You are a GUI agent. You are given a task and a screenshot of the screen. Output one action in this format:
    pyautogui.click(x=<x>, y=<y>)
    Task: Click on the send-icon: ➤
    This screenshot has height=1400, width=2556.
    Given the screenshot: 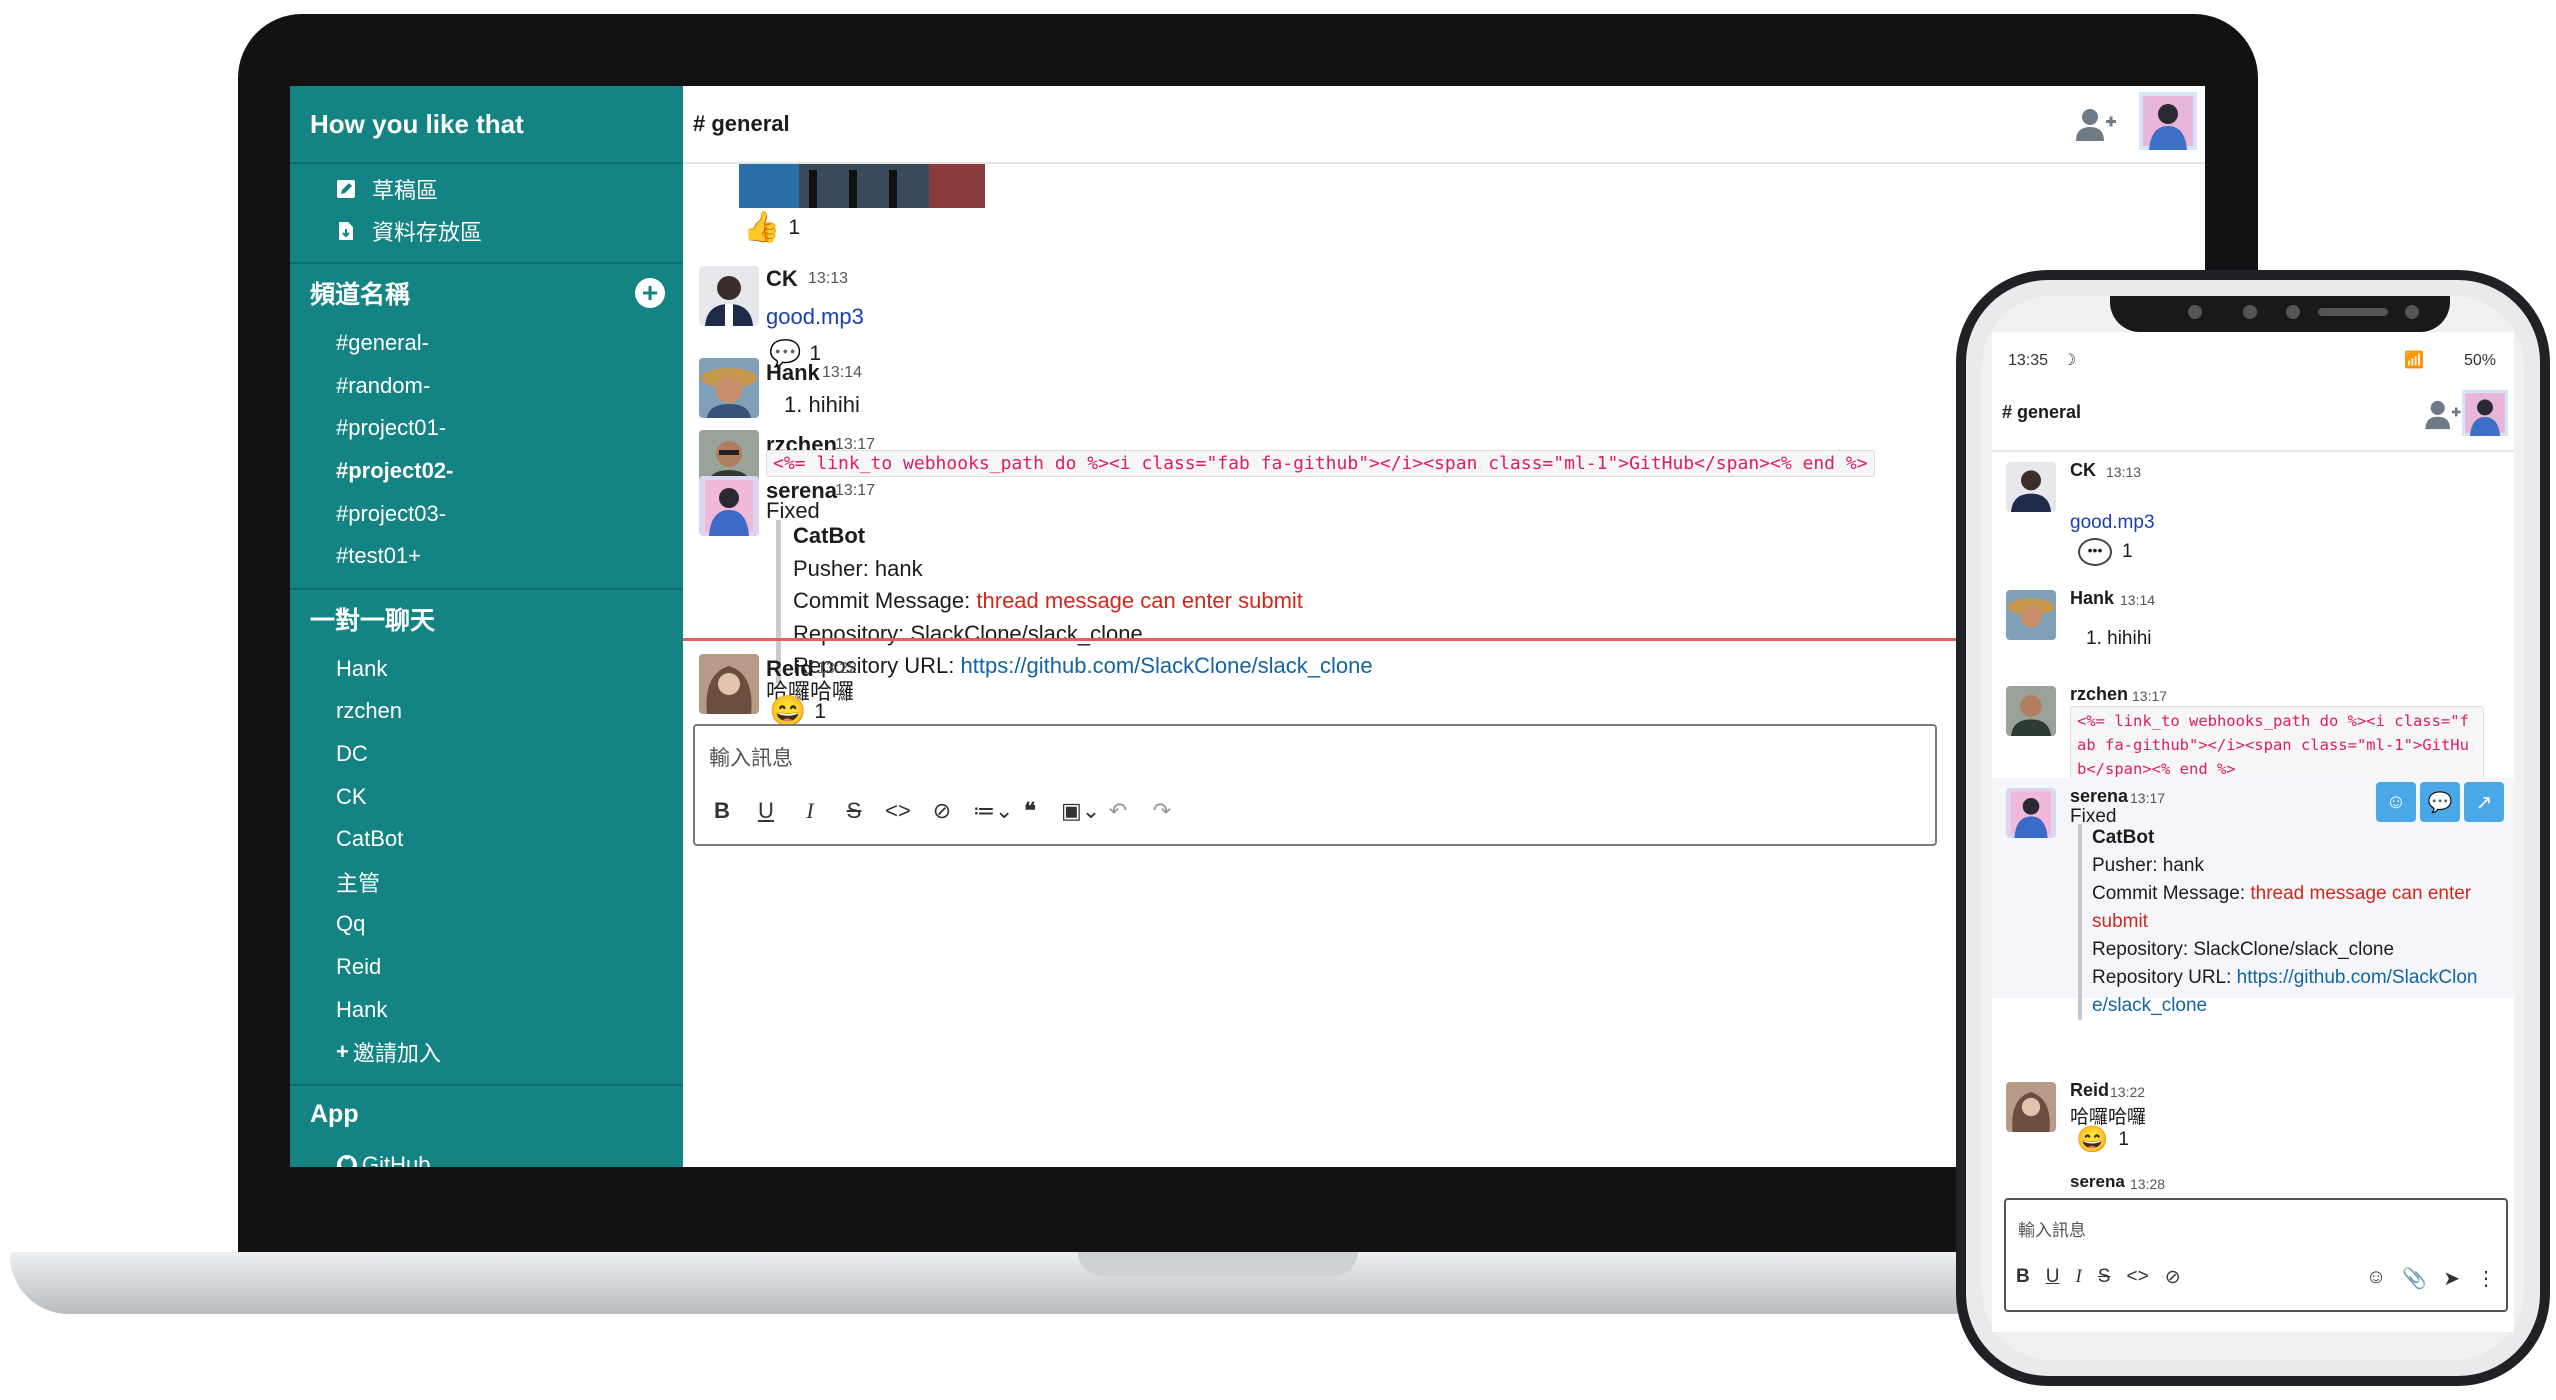 What is the action you would take?
    pyautogui.click(x=2451, y=1278)
    